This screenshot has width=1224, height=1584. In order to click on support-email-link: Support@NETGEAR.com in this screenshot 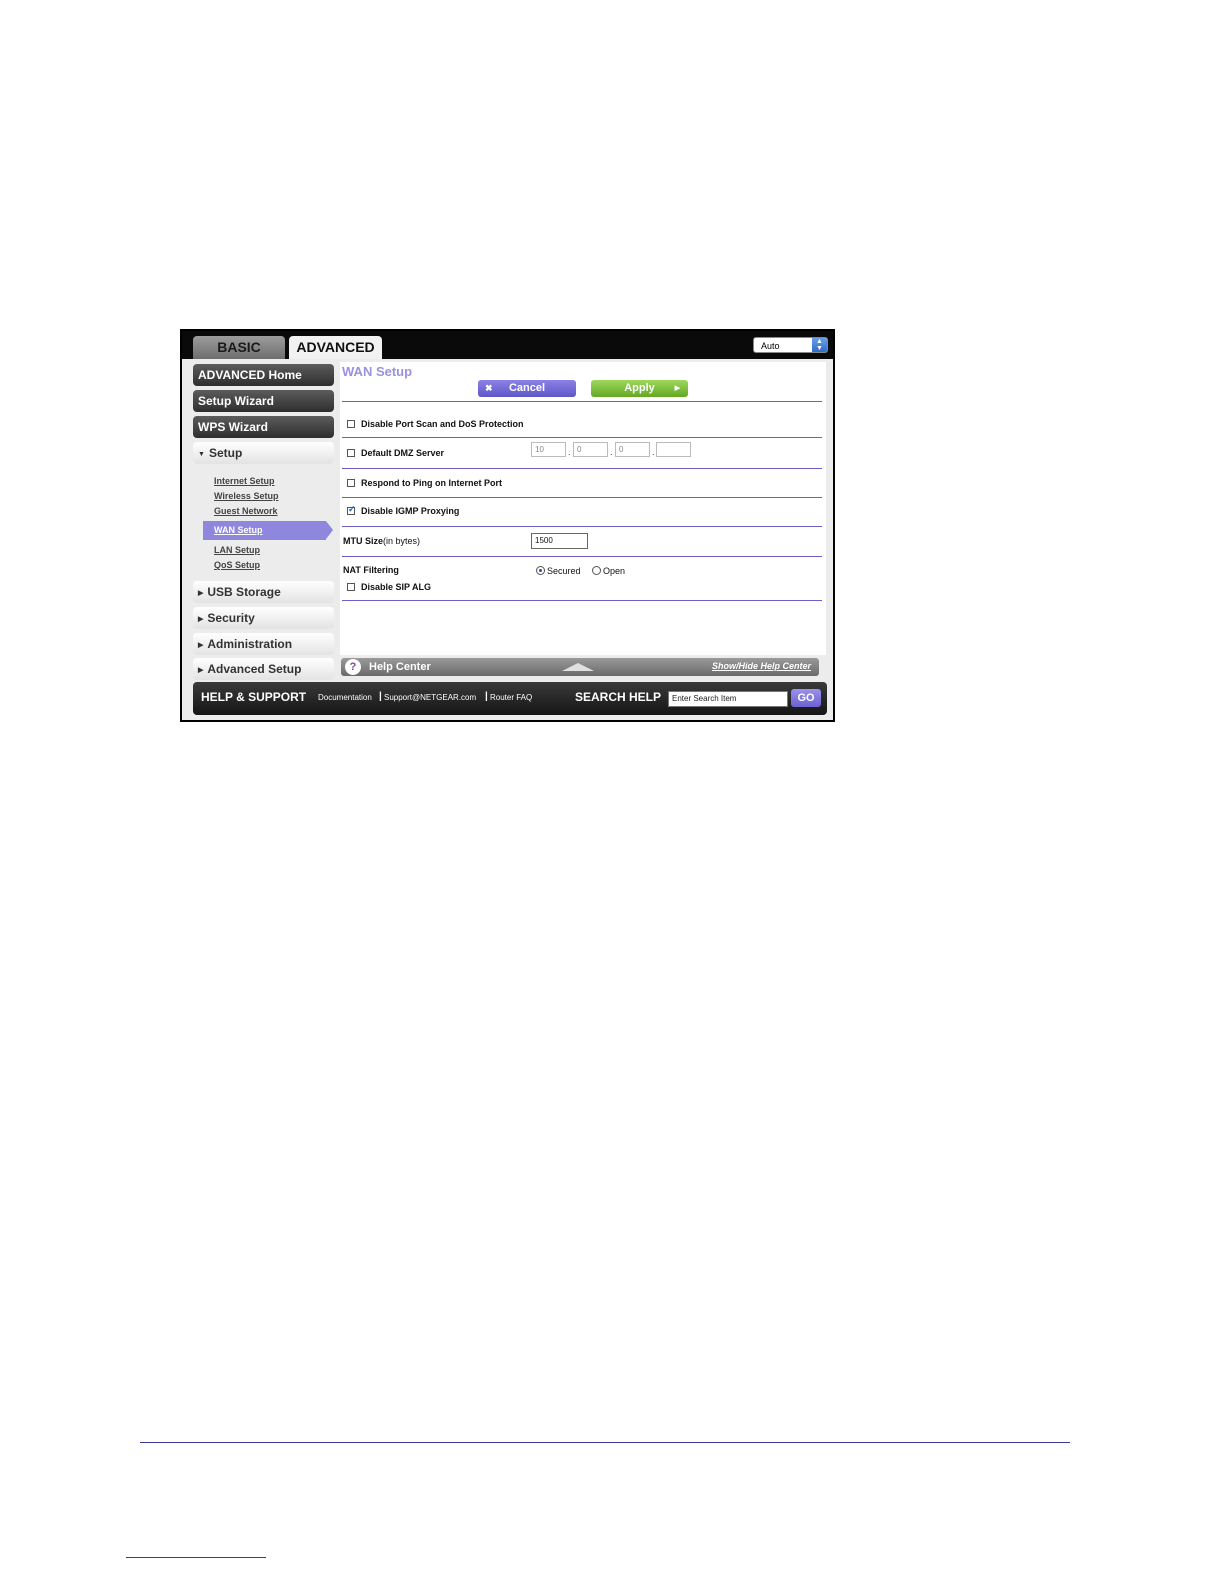, I will do `click(430, 697)`.